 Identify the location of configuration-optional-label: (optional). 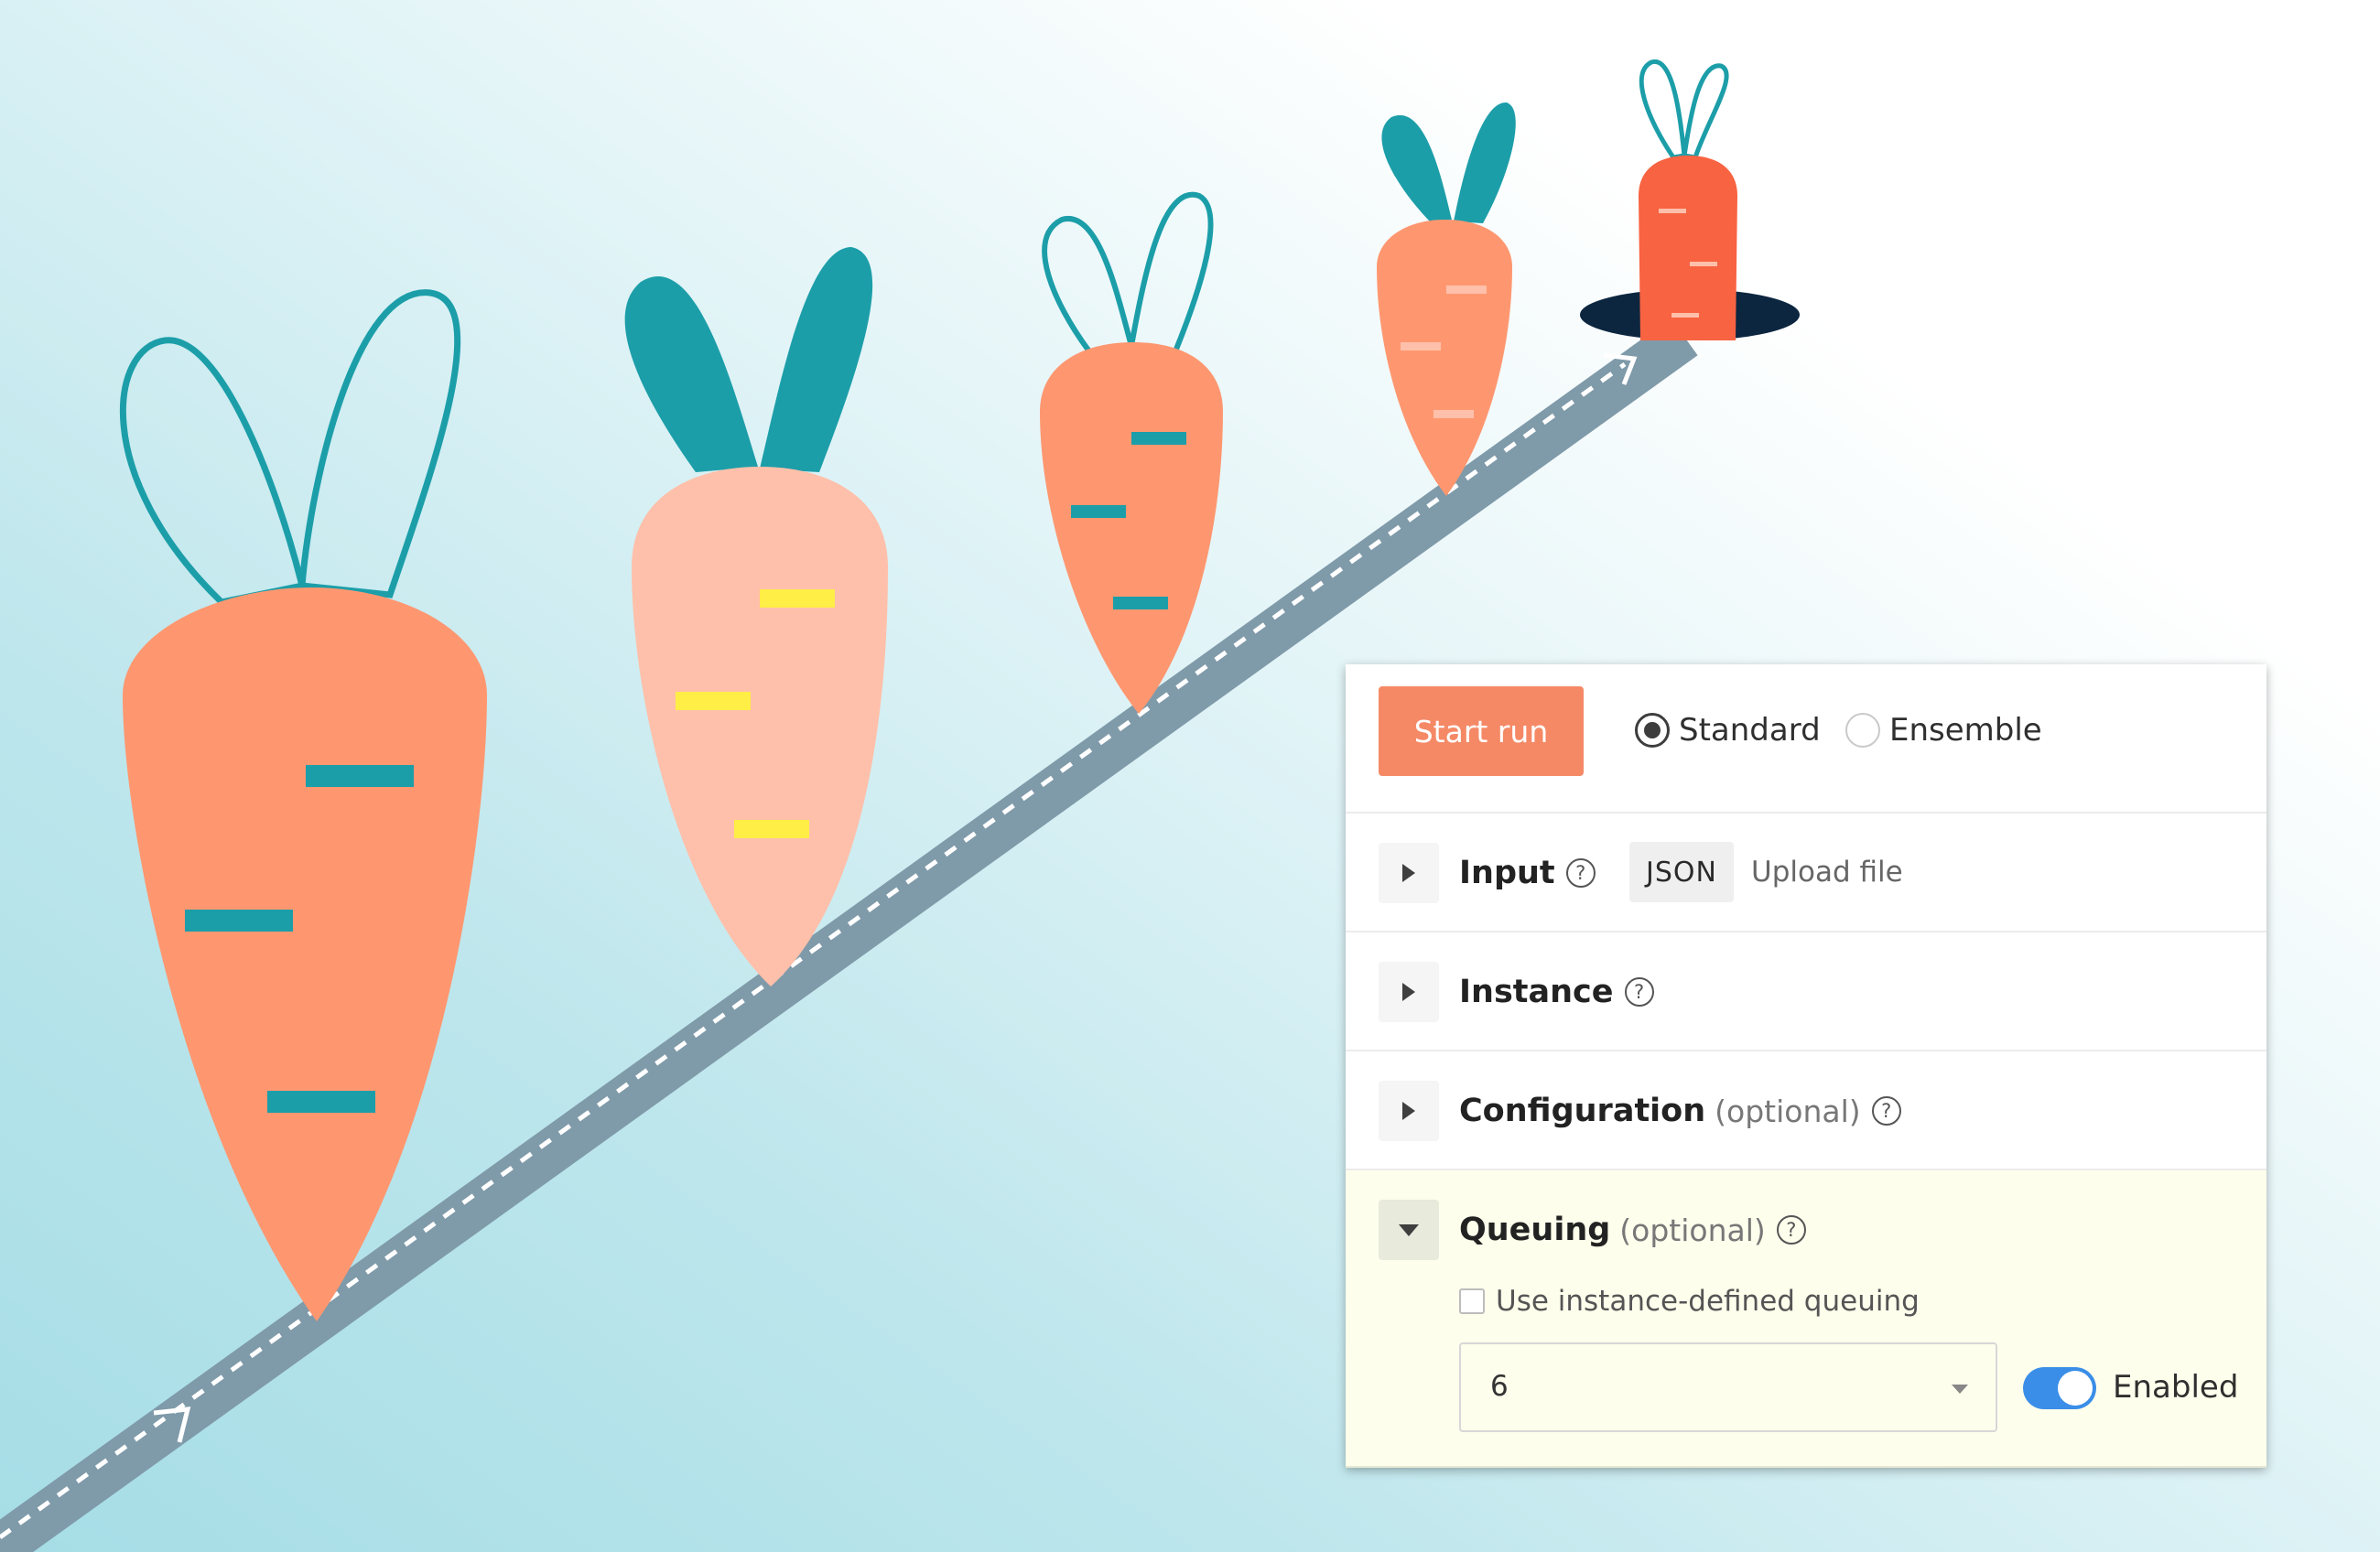
(1788, 1111).